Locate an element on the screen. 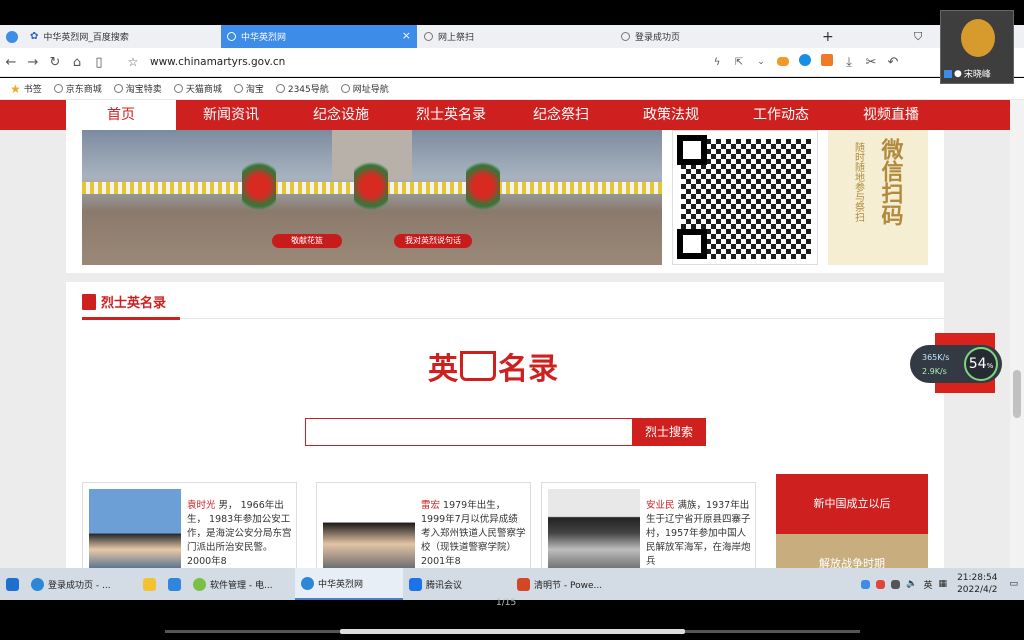 The height and width of the screenshot is (640, 1024). memory-percent: 54 is located at coordinates (977, 364).